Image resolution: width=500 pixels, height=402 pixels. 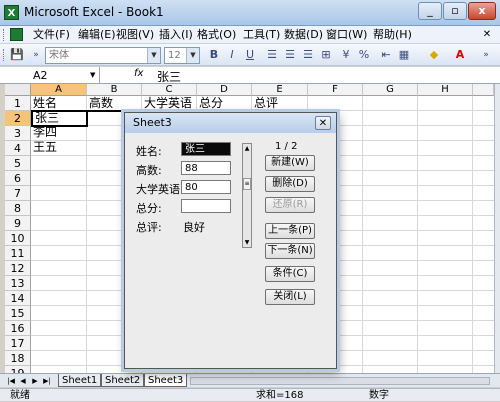 What do you see at coordinates (206, 206) in the screenshot?
I see `field-input-total` at bounding box center [206, 206].